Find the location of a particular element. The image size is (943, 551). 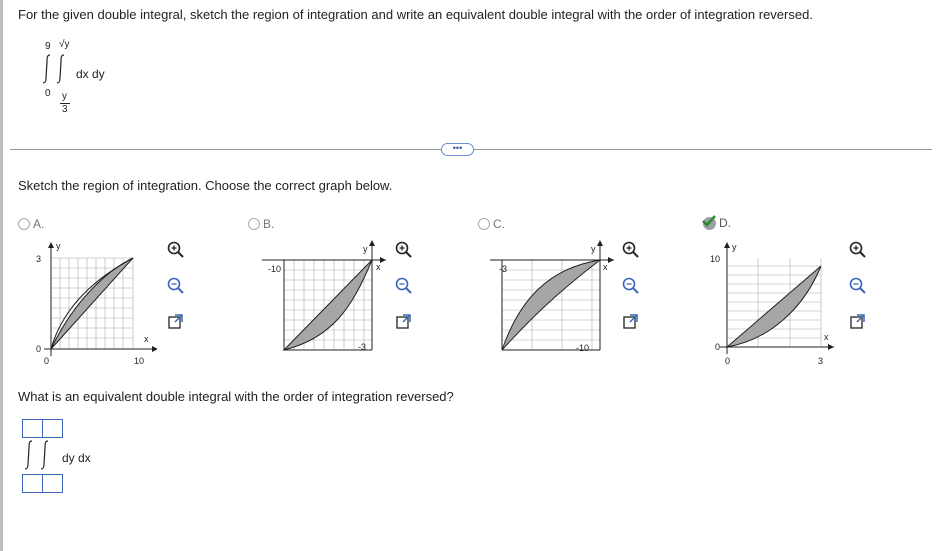

graph-b-y-axis-label: y is located at coordinates (365, 249).